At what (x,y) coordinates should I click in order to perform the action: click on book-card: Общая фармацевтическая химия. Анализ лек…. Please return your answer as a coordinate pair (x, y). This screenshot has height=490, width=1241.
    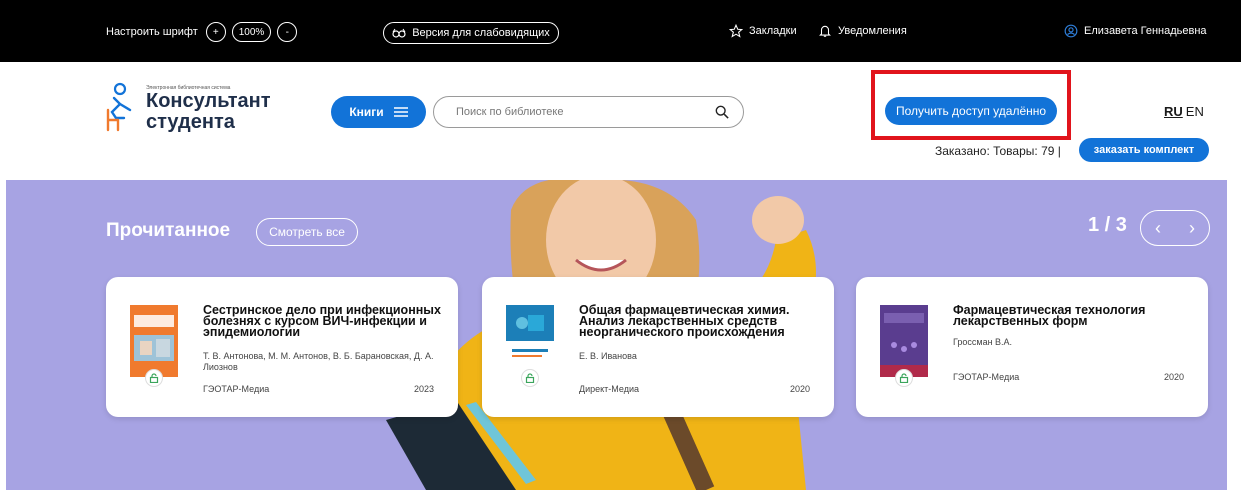
    Looking at the image, I should click on (658, 347).